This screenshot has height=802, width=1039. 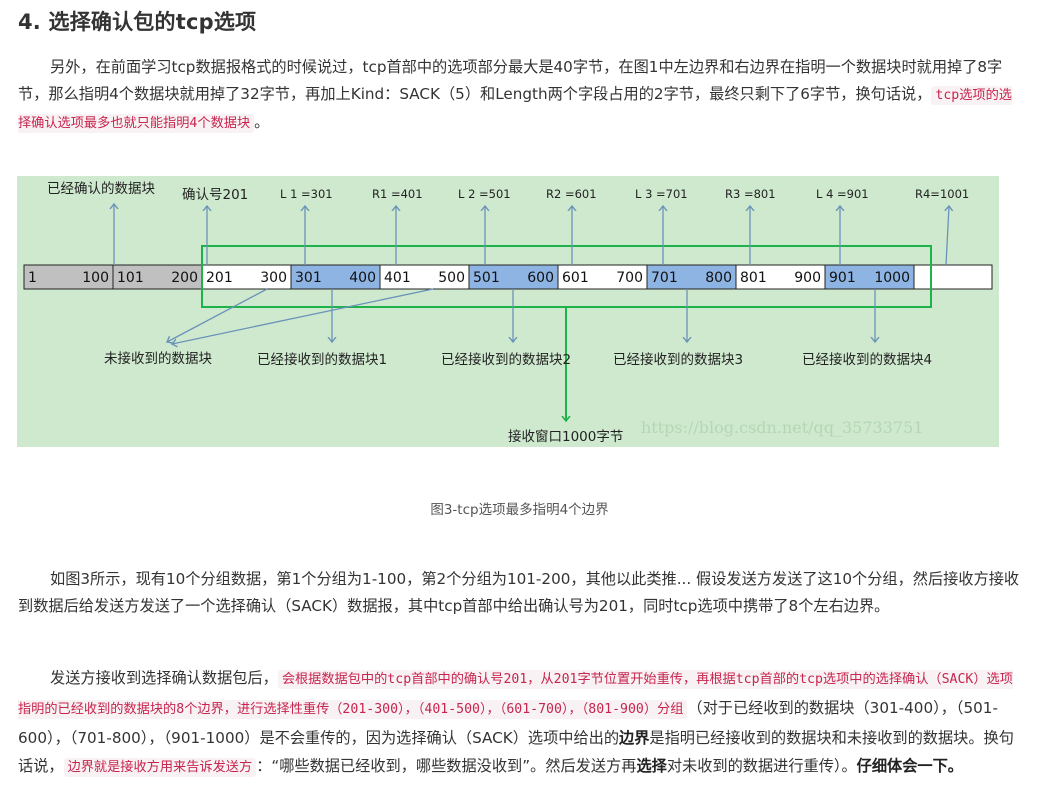 I want to click on label-received-4: 已经接收到的数据块4, so click(x=867, y=359).